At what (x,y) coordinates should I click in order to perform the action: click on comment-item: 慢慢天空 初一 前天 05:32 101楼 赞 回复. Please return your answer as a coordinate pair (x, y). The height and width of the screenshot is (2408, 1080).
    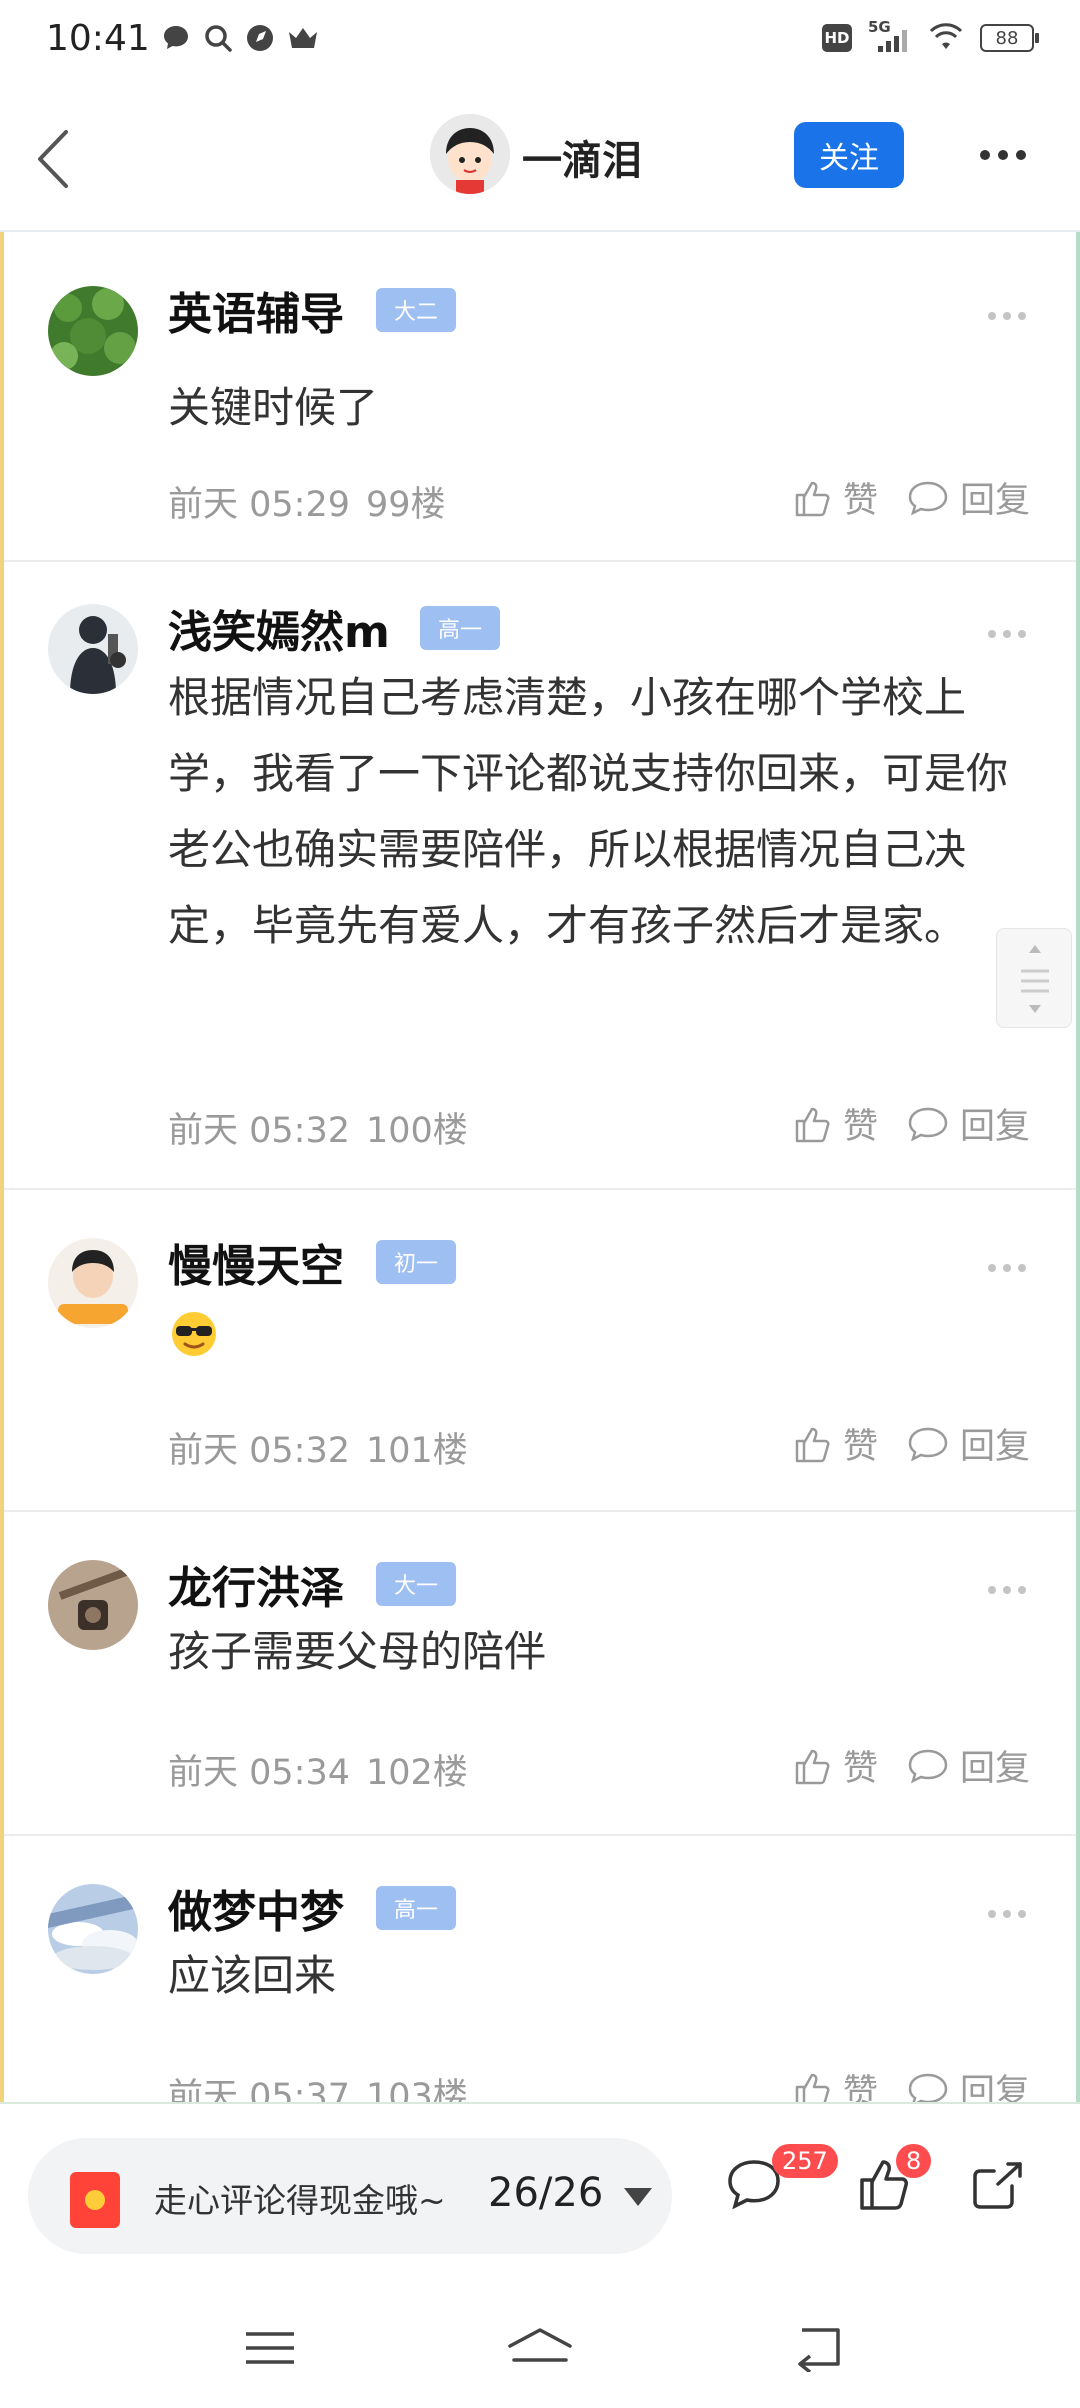
    Looking at the image, I should click on (540, 1352).